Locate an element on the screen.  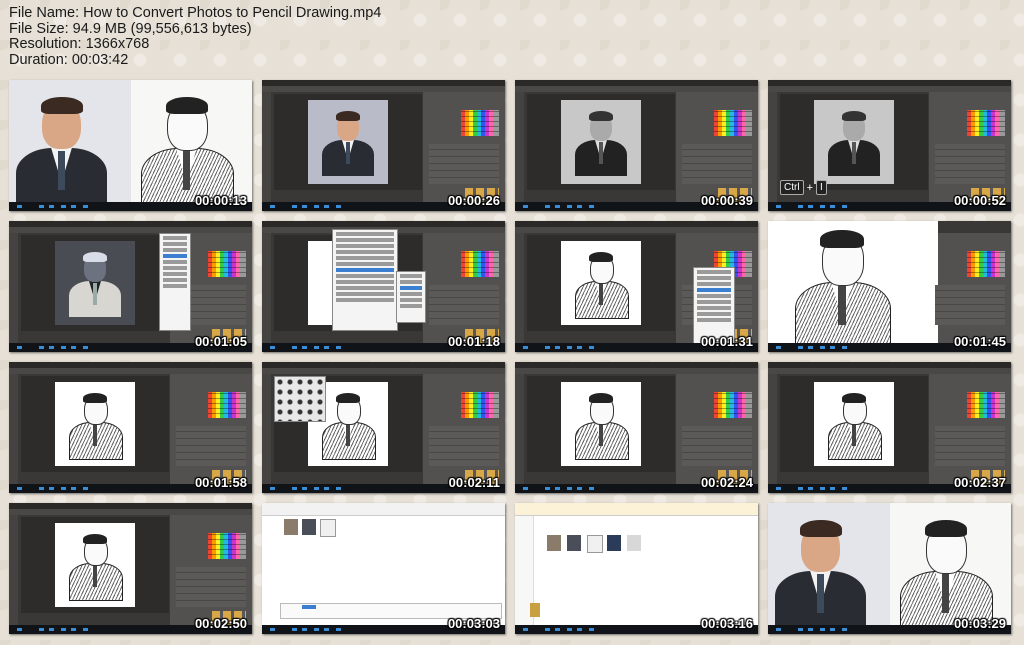
pin-icon is located at coordinates (535, 610).